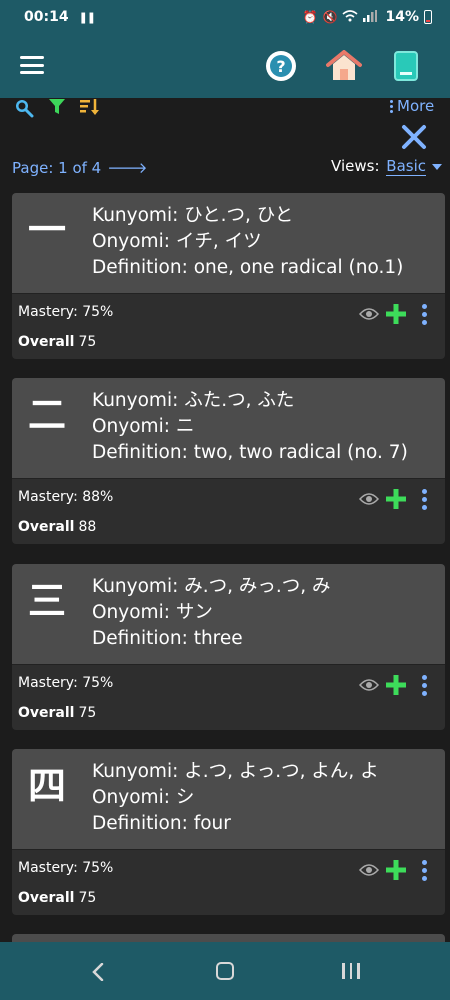  What do you see at coordinates (98, 972) in the screenshot?
I see `back-icon` at bounding box center [98, 972].